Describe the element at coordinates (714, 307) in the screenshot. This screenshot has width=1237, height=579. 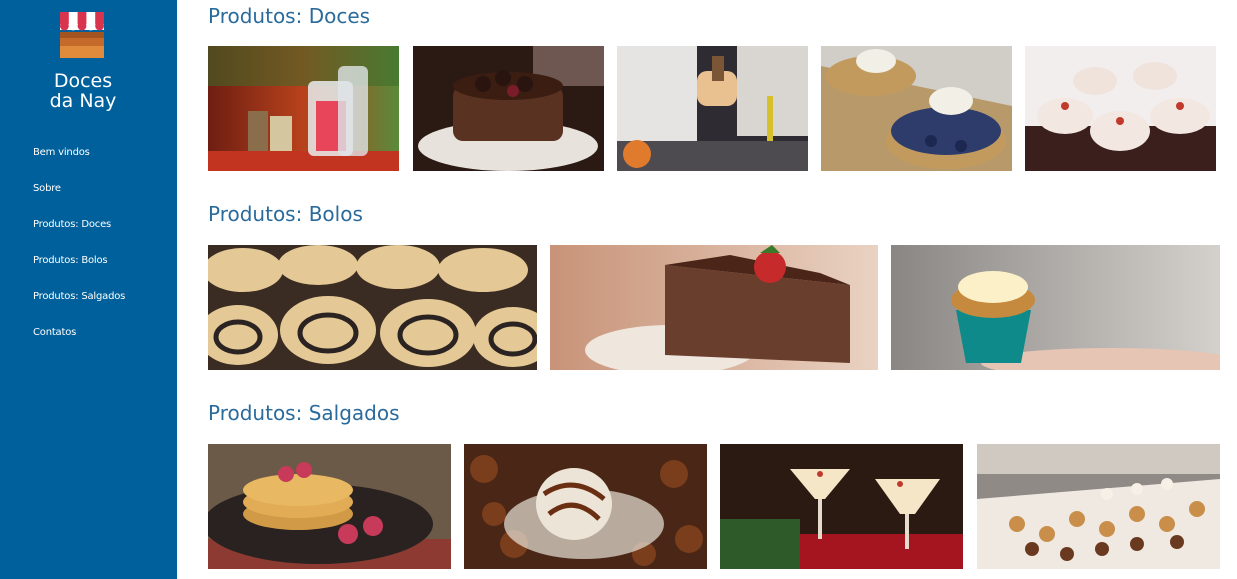
I see `chocolate-cake-slice-photo` at that location.